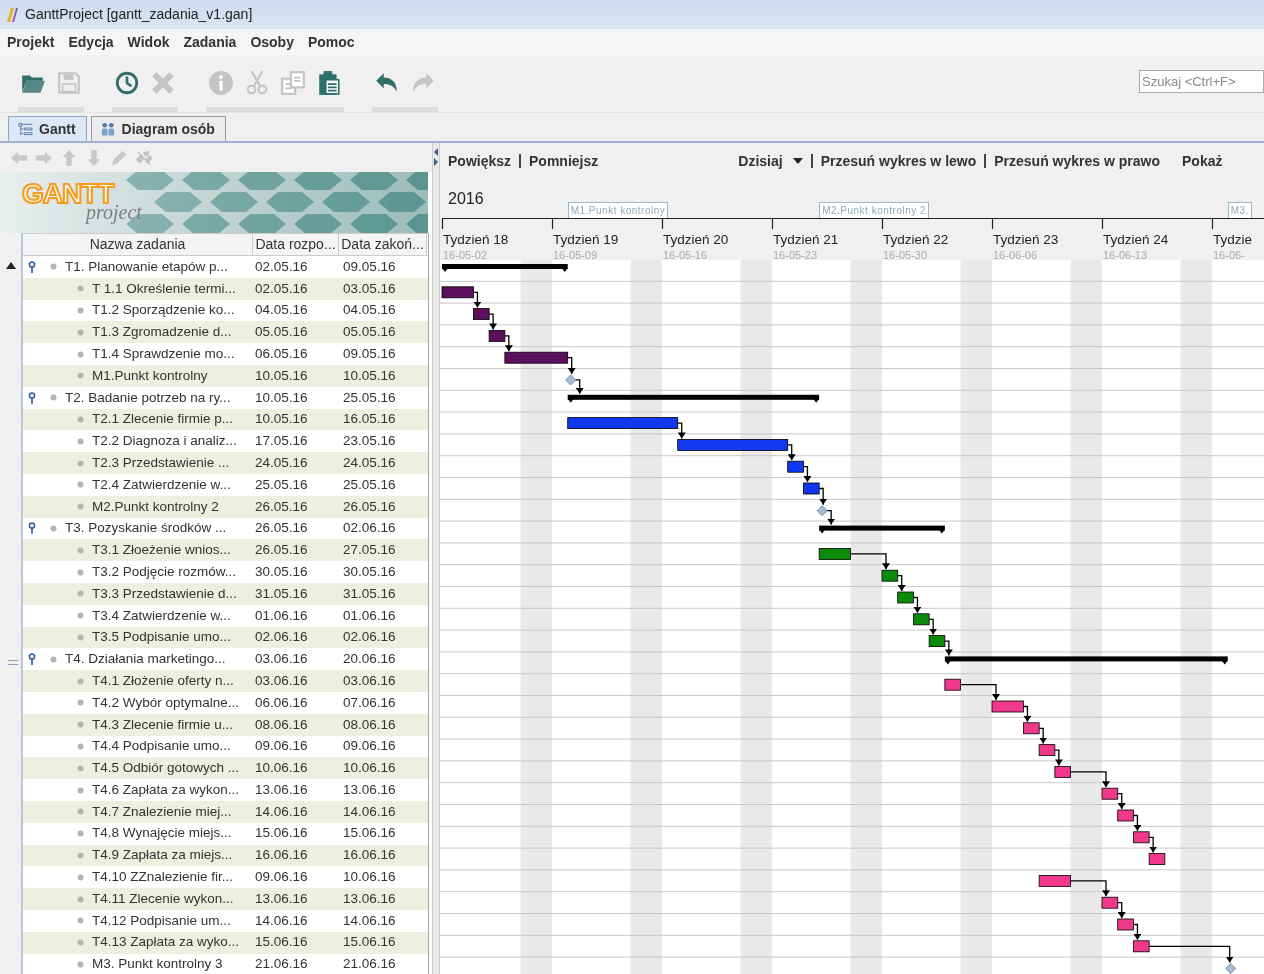  What do you see at coordinates (94, 157) in the screenshot?
I see `down-arrow-icon` at bounding box center [94, 157].